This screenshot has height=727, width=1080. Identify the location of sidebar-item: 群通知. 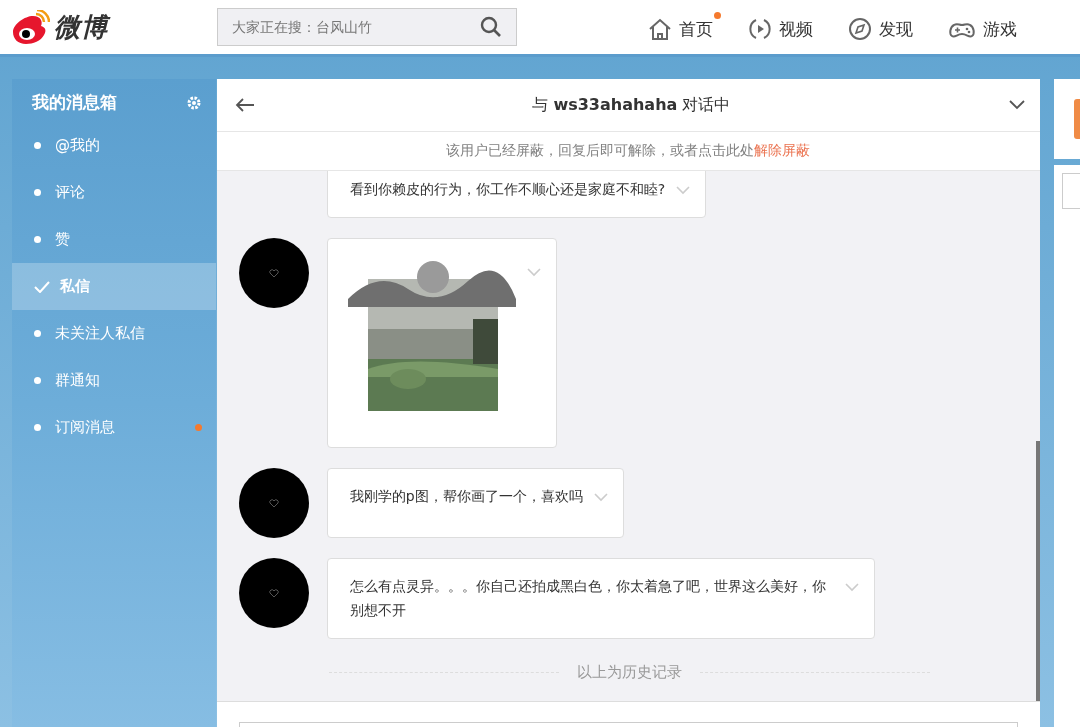
(114, 380).